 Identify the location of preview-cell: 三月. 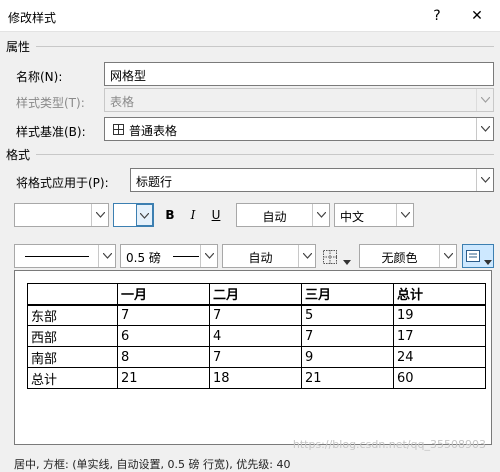
(347, 294).